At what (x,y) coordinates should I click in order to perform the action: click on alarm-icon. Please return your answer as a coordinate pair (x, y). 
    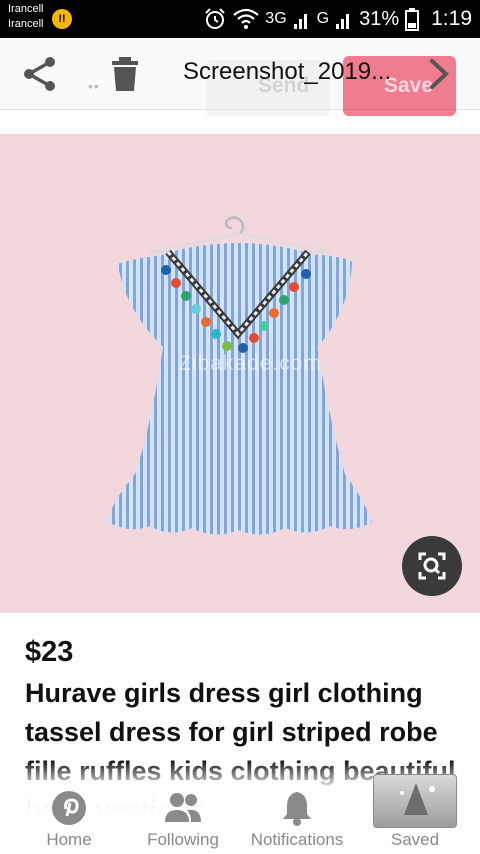
    Looking at the image, I should click on (215, 18).